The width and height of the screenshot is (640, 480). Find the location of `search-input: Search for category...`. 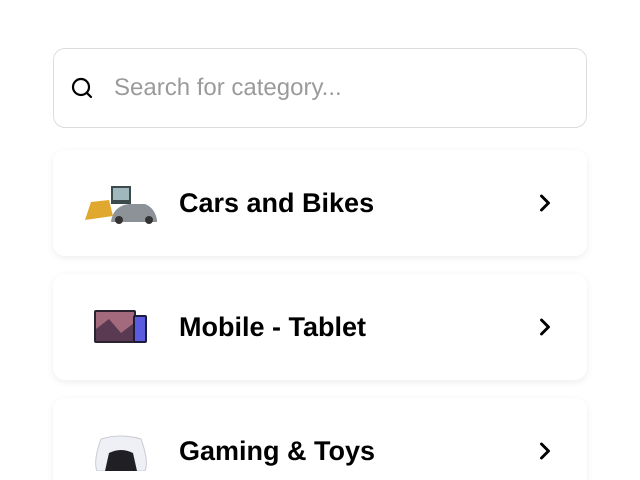

search-input: Search for category... is located at coordinates (342, 88).